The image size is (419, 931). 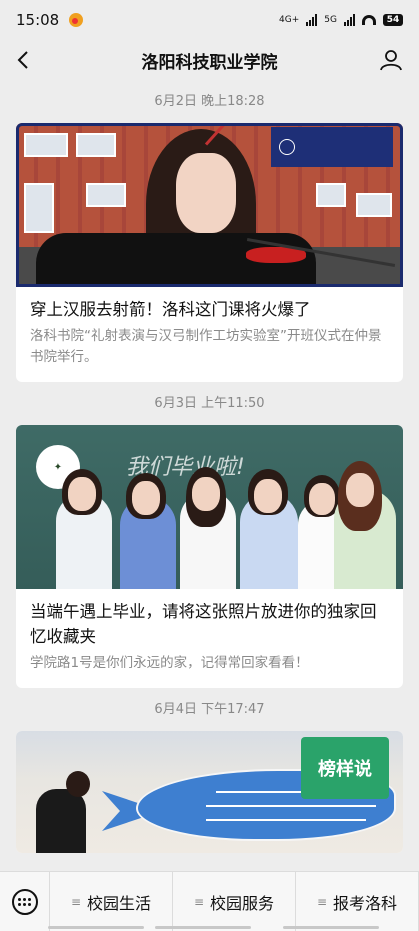 I want to click on back-icon, so click(x=24, y=60).